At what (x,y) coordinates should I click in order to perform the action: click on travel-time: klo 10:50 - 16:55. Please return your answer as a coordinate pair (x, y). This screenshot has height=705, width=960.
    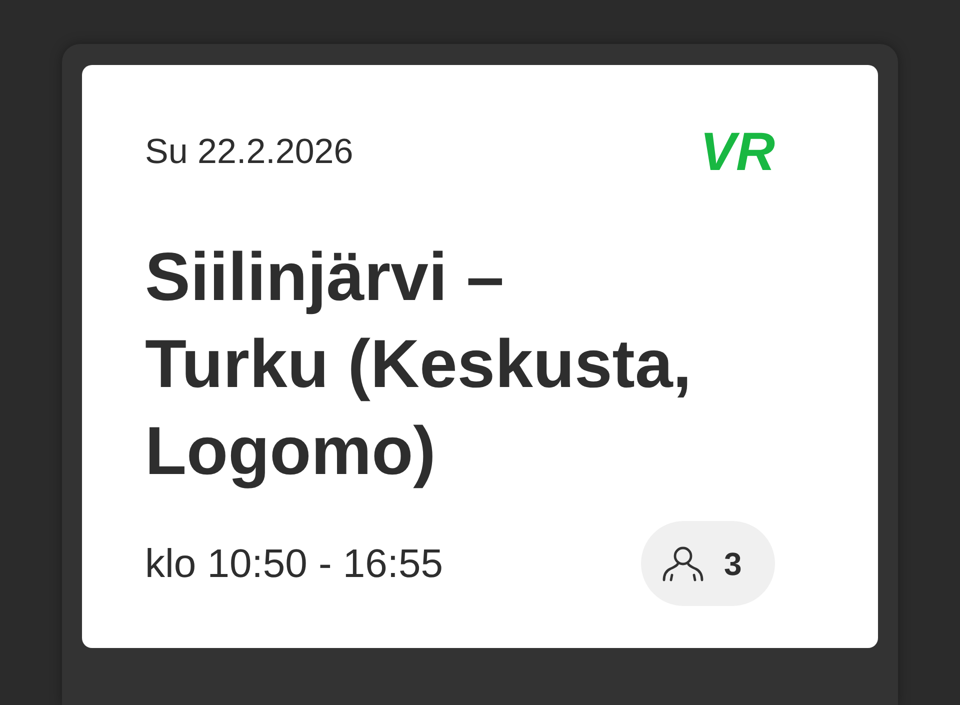
    Looking at the image, I should click on (294, 564).